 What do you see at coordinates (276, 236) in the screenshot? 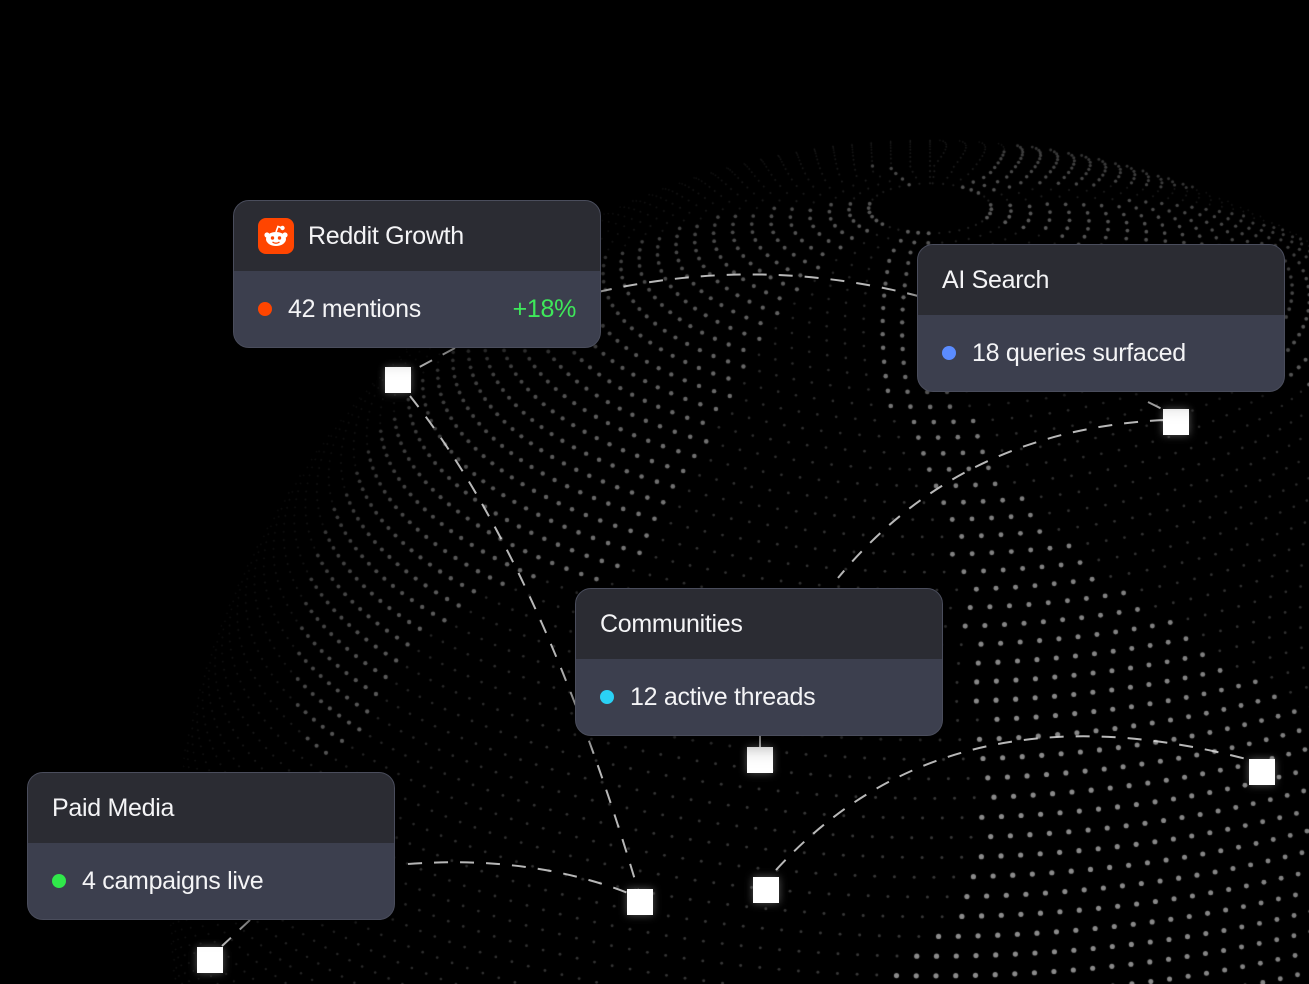
I see `reddit-icon` at bounding box center [276, 236].